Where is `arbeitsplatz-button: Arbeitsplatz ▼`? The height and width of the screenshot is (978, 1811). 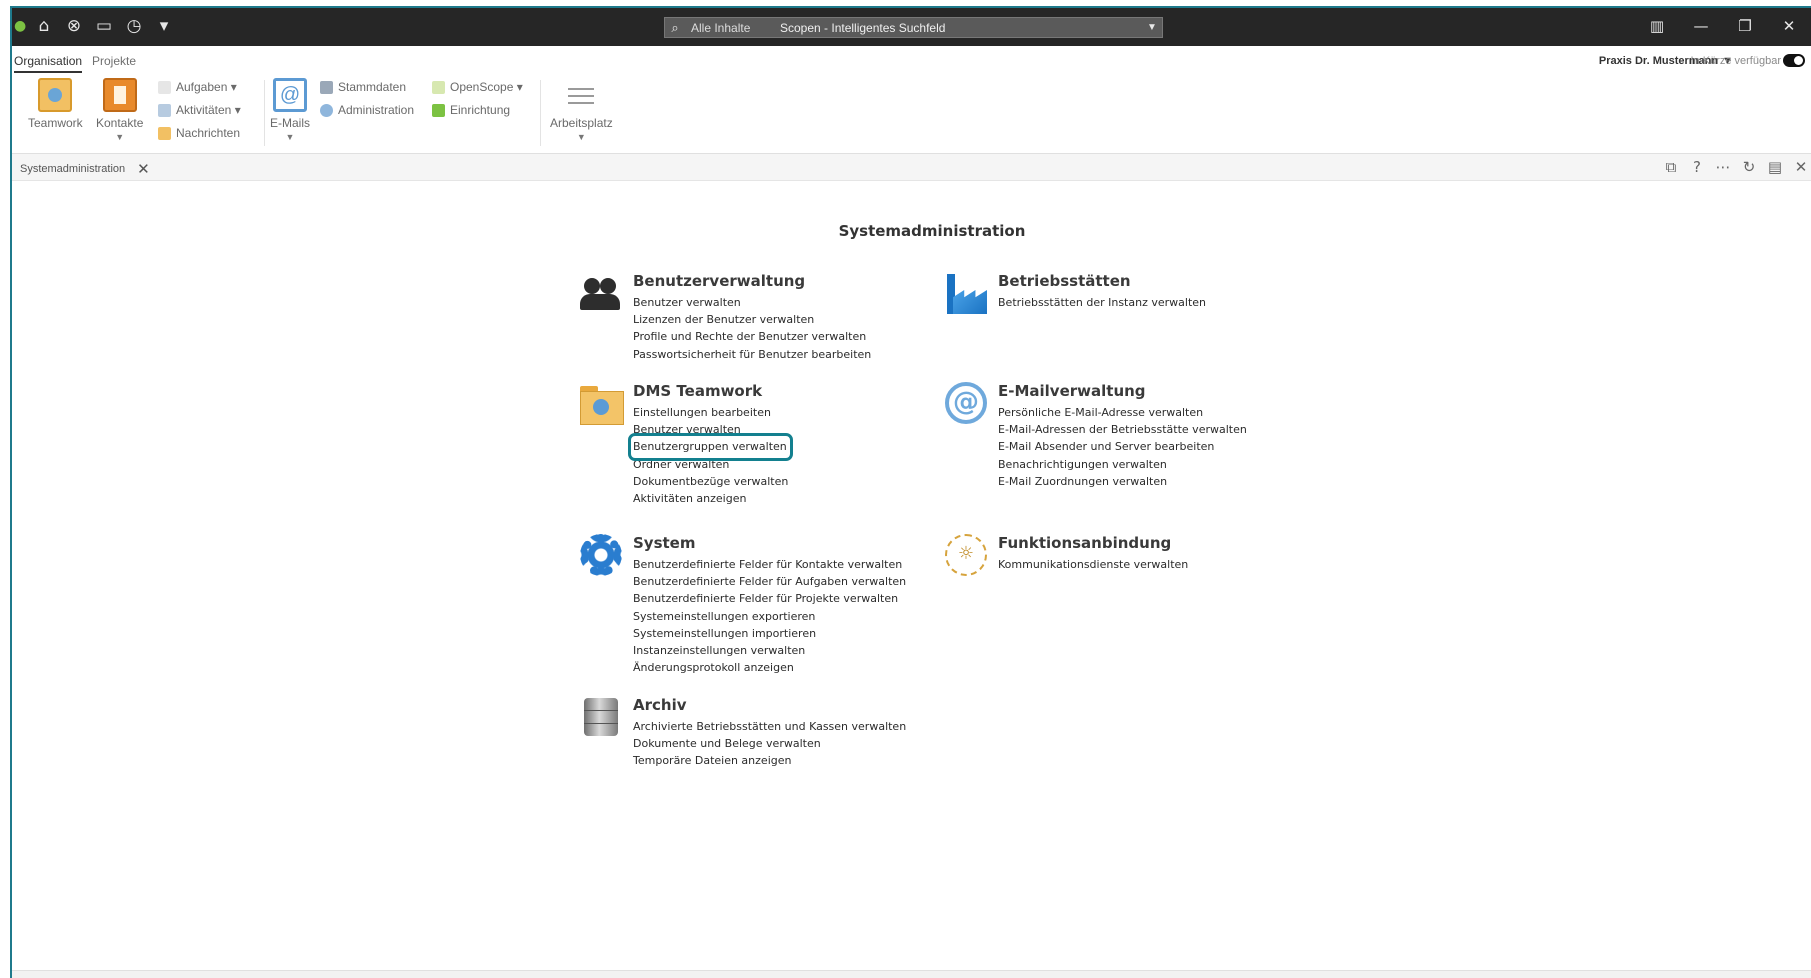 arbeitsplatz-button: Arbeitsplatz ▼ is located at coordinates (581, 110).